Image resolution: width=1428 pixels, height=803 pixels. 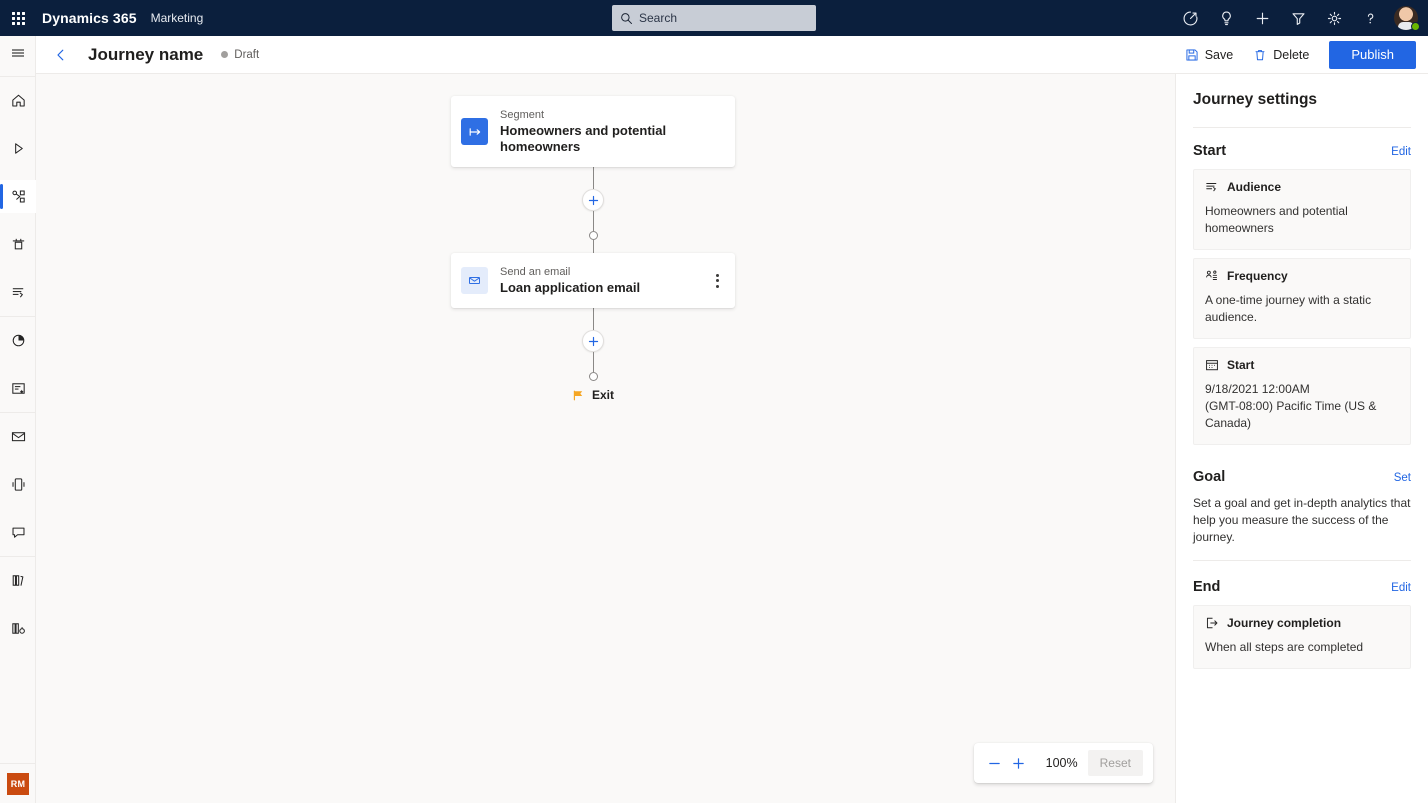 I want to click on presence-indicator, so click(x=1415, y=26).